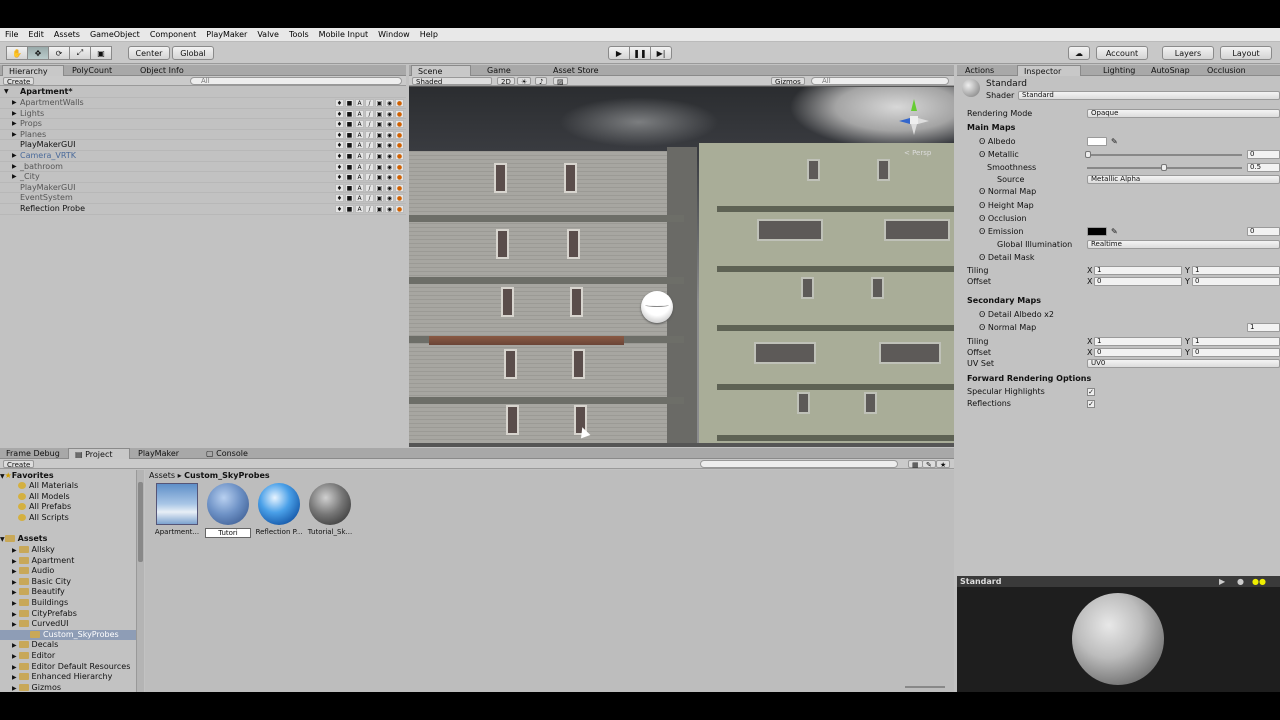  What do you see at coordinates (1222, 581) in the screenshot?
I see `preview-play-icon: ▶` at bounding box center [1222, 581].